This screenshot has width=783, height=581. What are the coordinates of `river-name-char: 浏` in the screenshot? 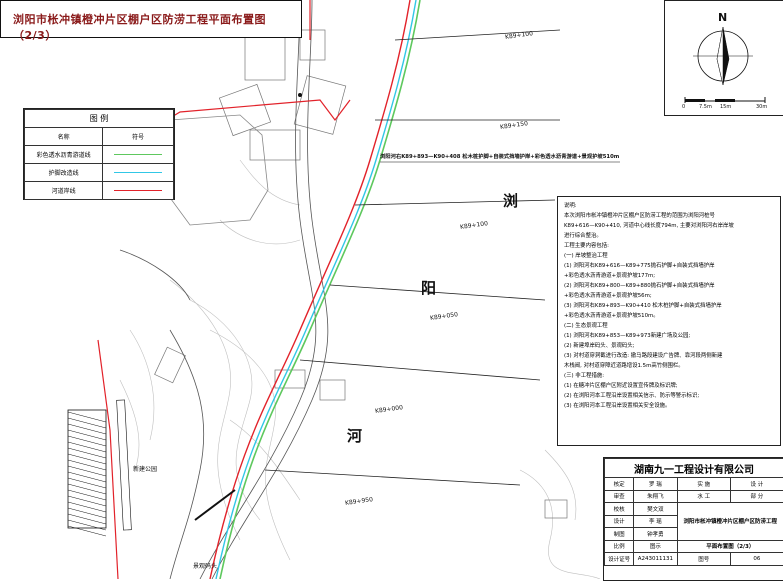 It's located at (510, 200).